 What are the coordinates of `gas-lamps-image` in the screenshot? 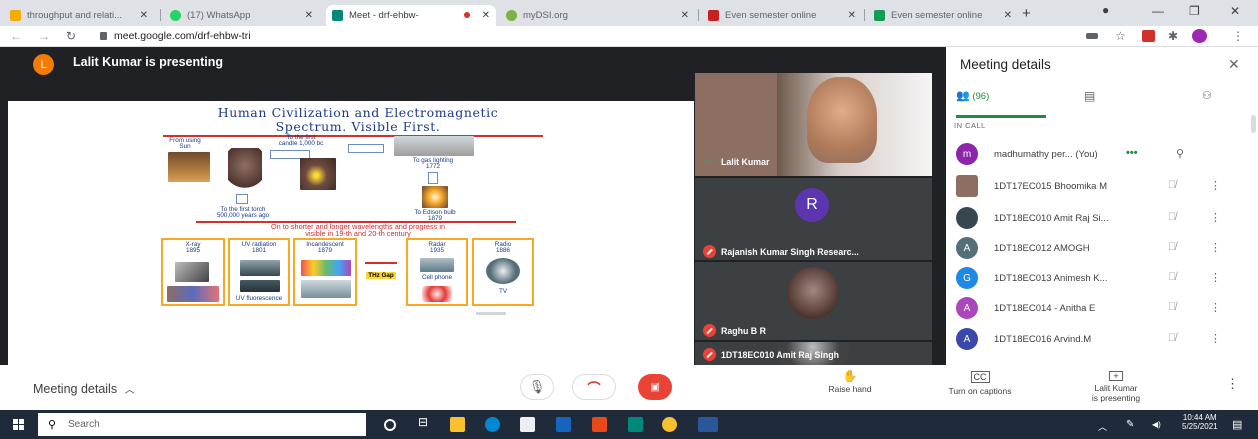 It's located at (434, 146).